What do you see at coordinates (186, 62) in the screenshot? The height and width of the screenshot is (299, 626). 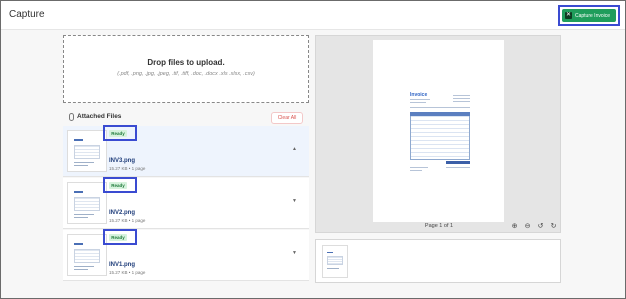 I see `dropzone-title: Drop files to upload.` at bounding box center [186, 62].